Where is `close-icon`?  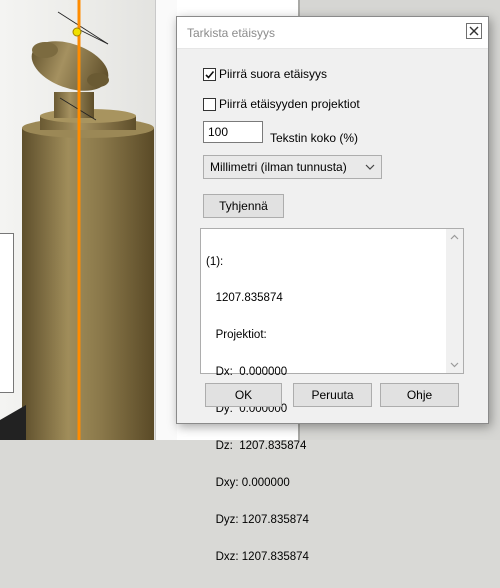
close-icon is located at coordinates (474, 31).